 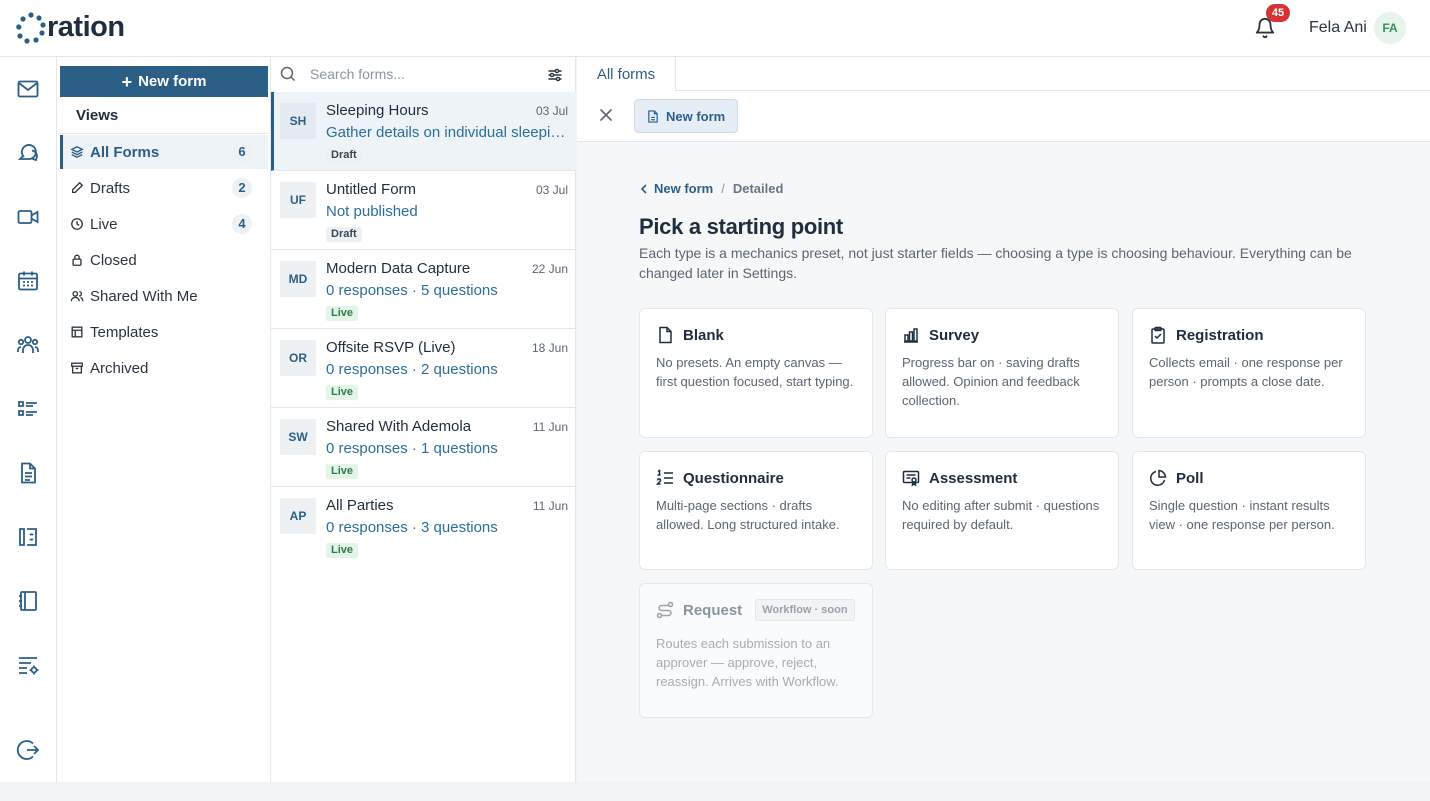 I want to click on new-form-chip: New form, so click(x=686, y=116).